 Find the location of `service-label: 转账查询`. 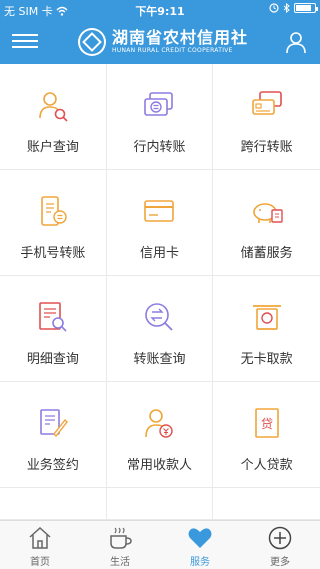

service-label: 转账查询 is located at coordinates (159, 359).